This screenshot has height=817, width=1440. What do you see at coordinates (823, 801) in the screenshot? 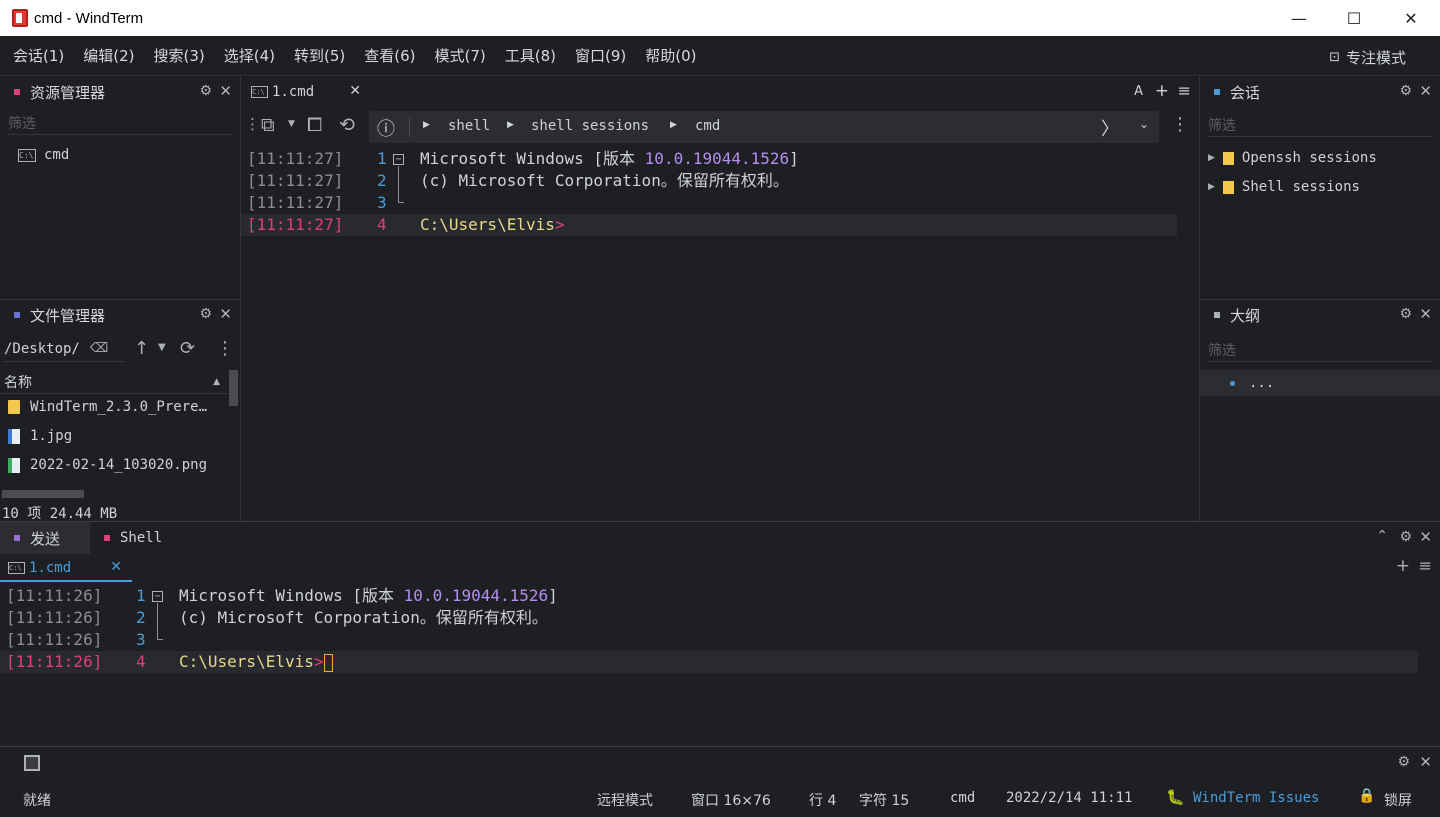
I see `status-line: 行 4` at bounding box center [823, 801].